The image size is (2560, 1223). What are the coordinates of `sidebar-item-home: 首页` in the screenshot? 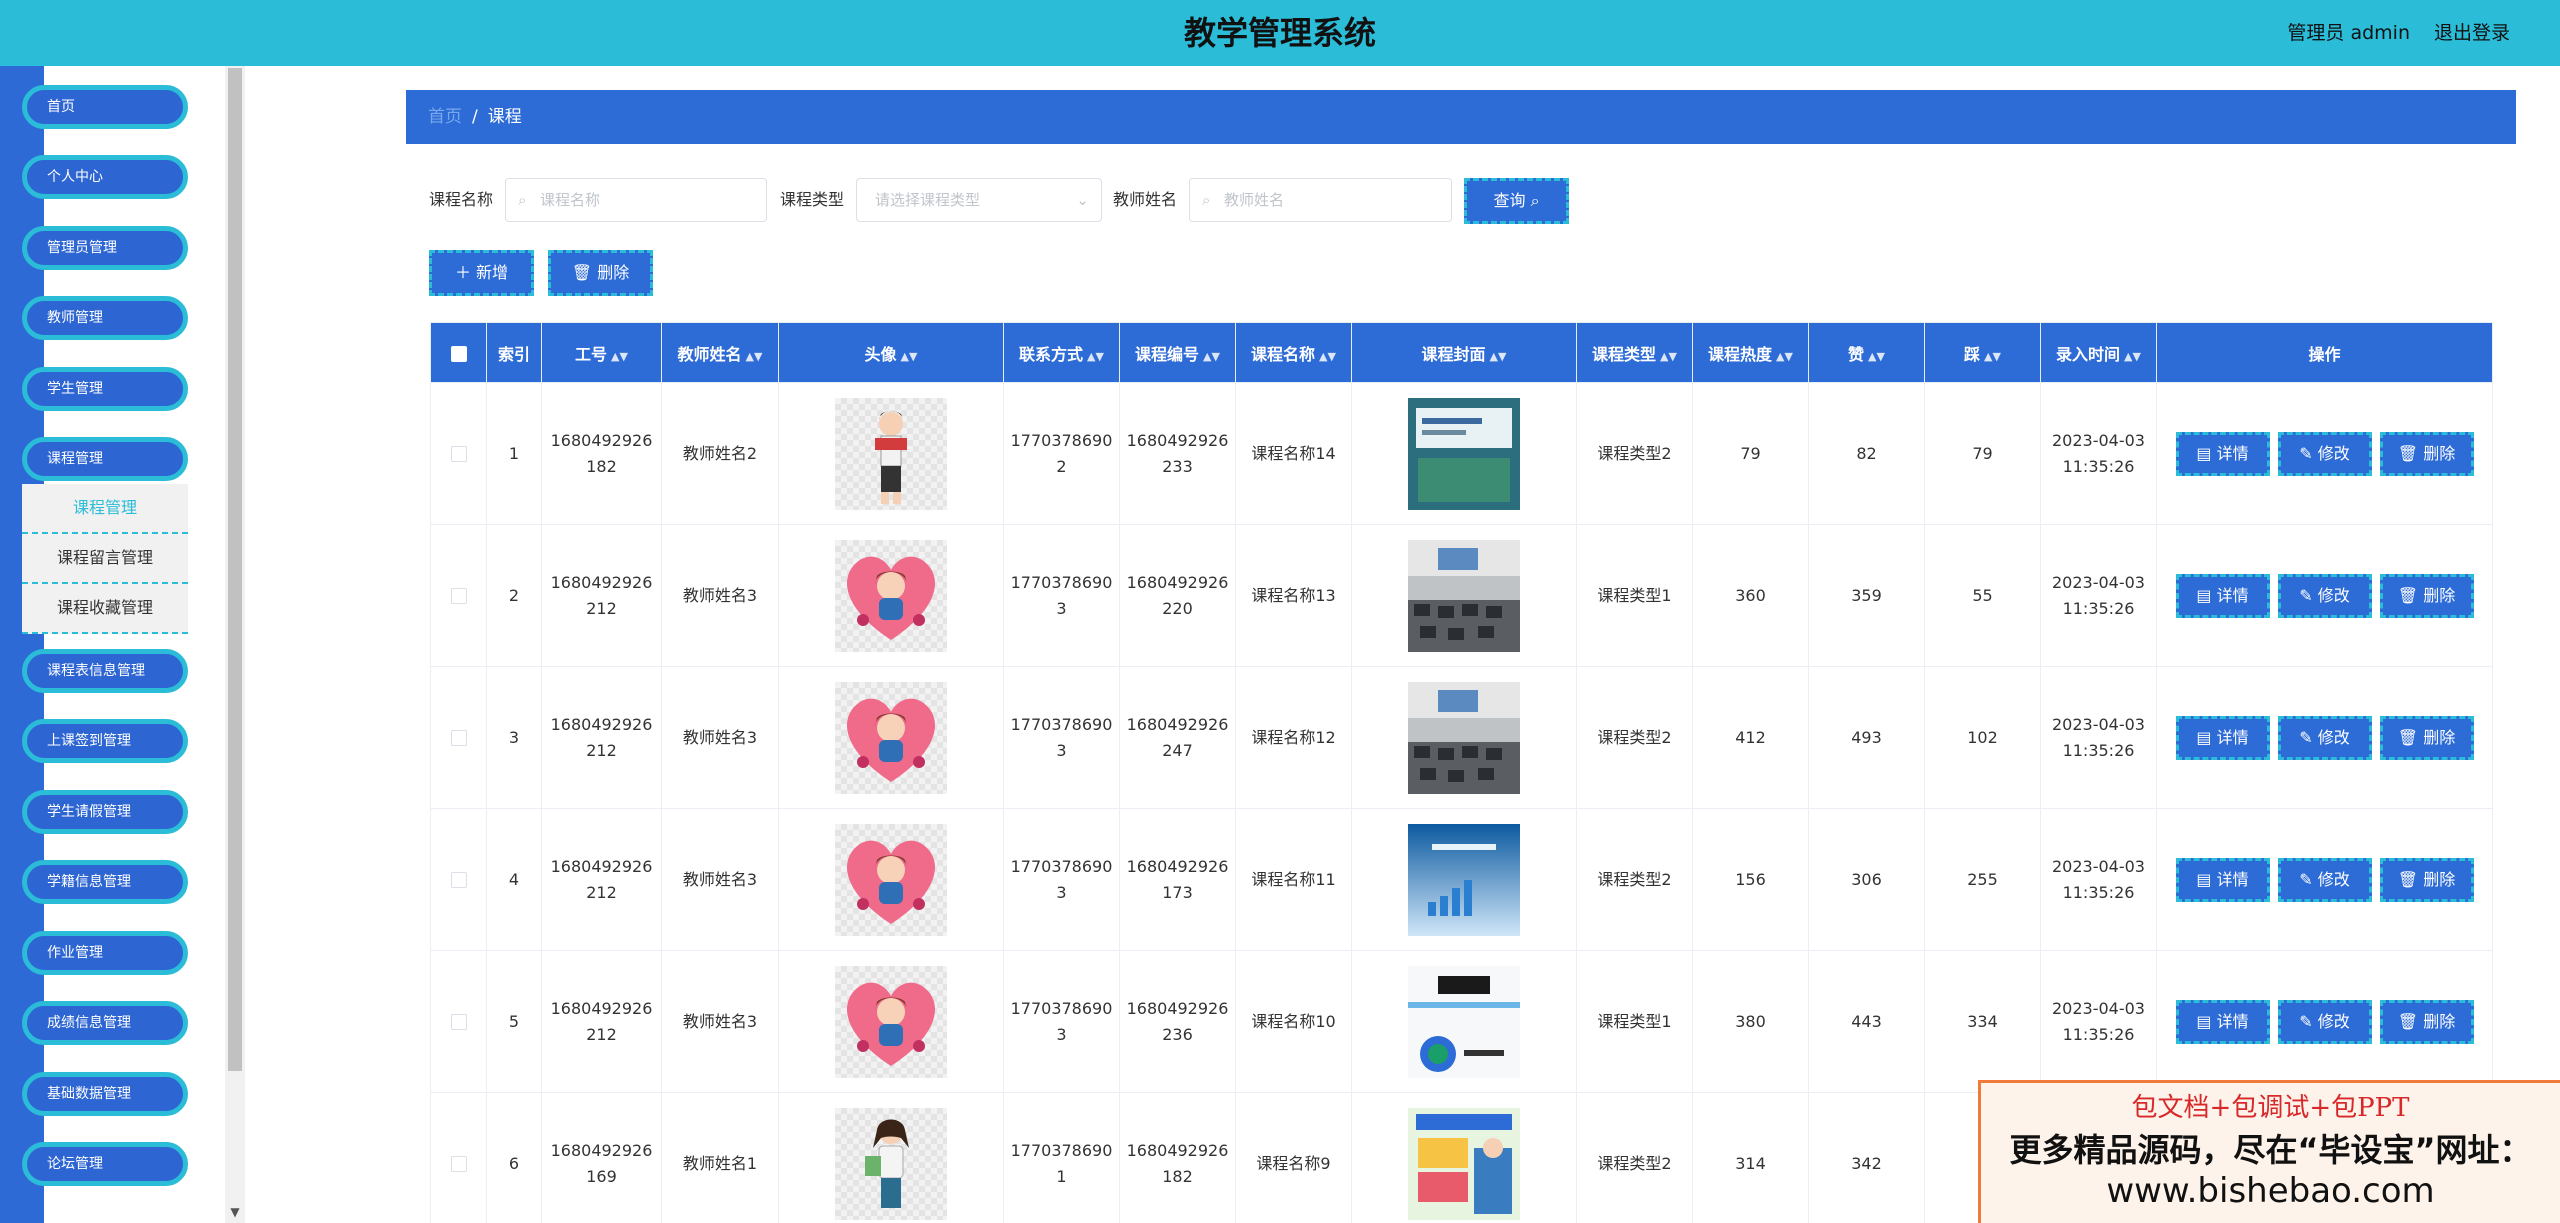 It's located at (105, 107).